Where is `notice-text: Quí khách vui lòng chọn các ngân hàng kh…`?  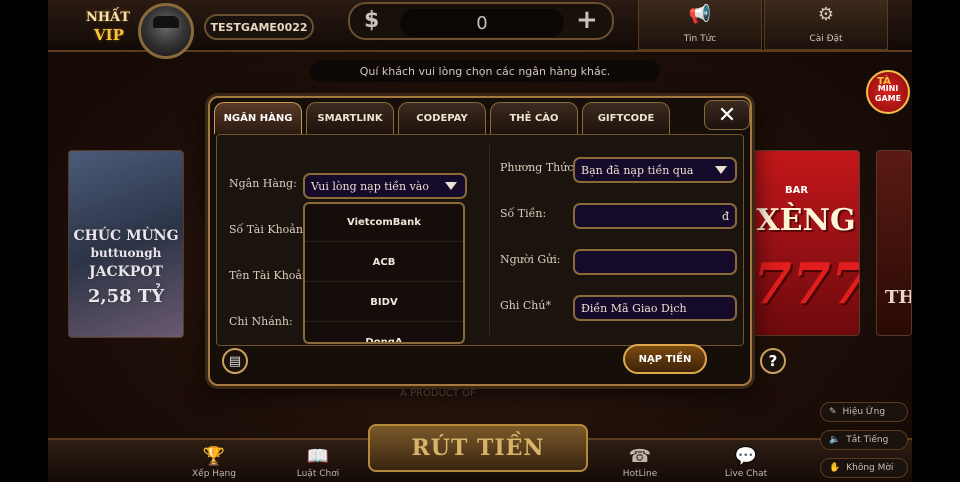 notice-text: Quí khách vui lòng chọn các ngân hàng kh… is located at coordinates (485, 71).